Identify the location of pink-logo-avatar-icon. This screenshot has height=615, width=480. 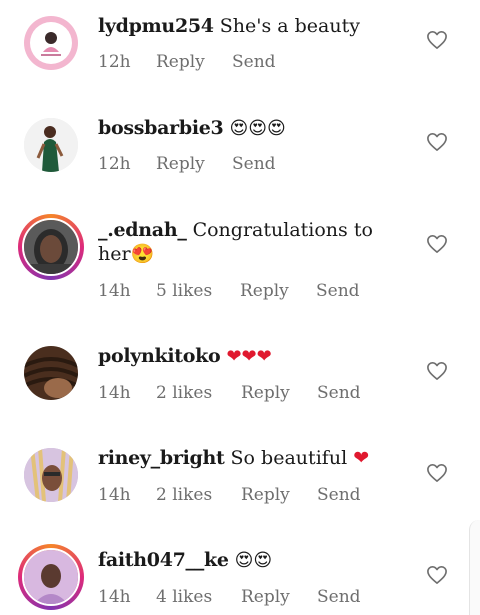
(51, 43).